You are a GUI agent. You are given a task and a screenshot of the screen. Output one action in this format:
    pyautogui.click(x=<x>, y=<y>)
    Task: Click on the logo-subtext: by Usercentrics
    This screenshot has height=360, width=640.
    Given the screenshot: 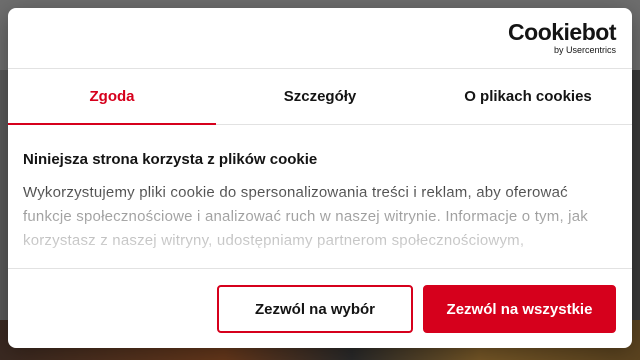 What is the action you would take?
    pyautogui.click(x=584, y=50)
    